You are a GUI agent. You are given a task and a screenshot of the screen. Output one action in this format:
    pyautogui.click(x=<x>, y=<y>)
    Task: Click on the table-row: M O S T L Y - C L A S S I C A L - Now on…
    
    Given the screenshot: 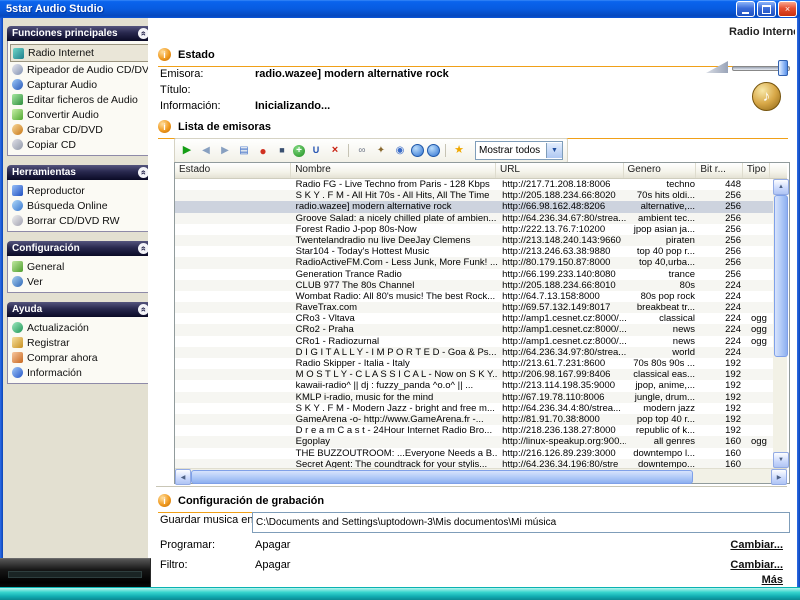 What is the action you would take?
    pyautogui.click(x=474, y=375)
    